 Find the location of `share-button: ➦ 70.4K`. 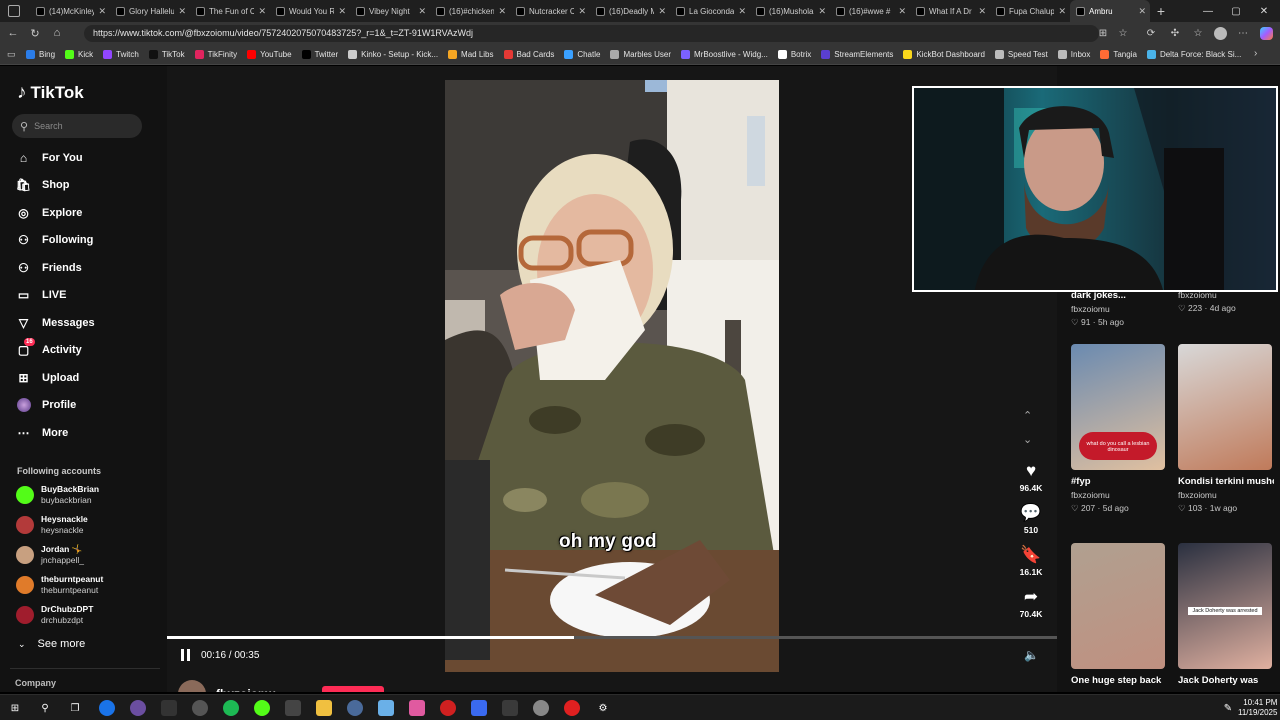

share-button: ➦ 70.4K is located at coordinates (1031, 603).